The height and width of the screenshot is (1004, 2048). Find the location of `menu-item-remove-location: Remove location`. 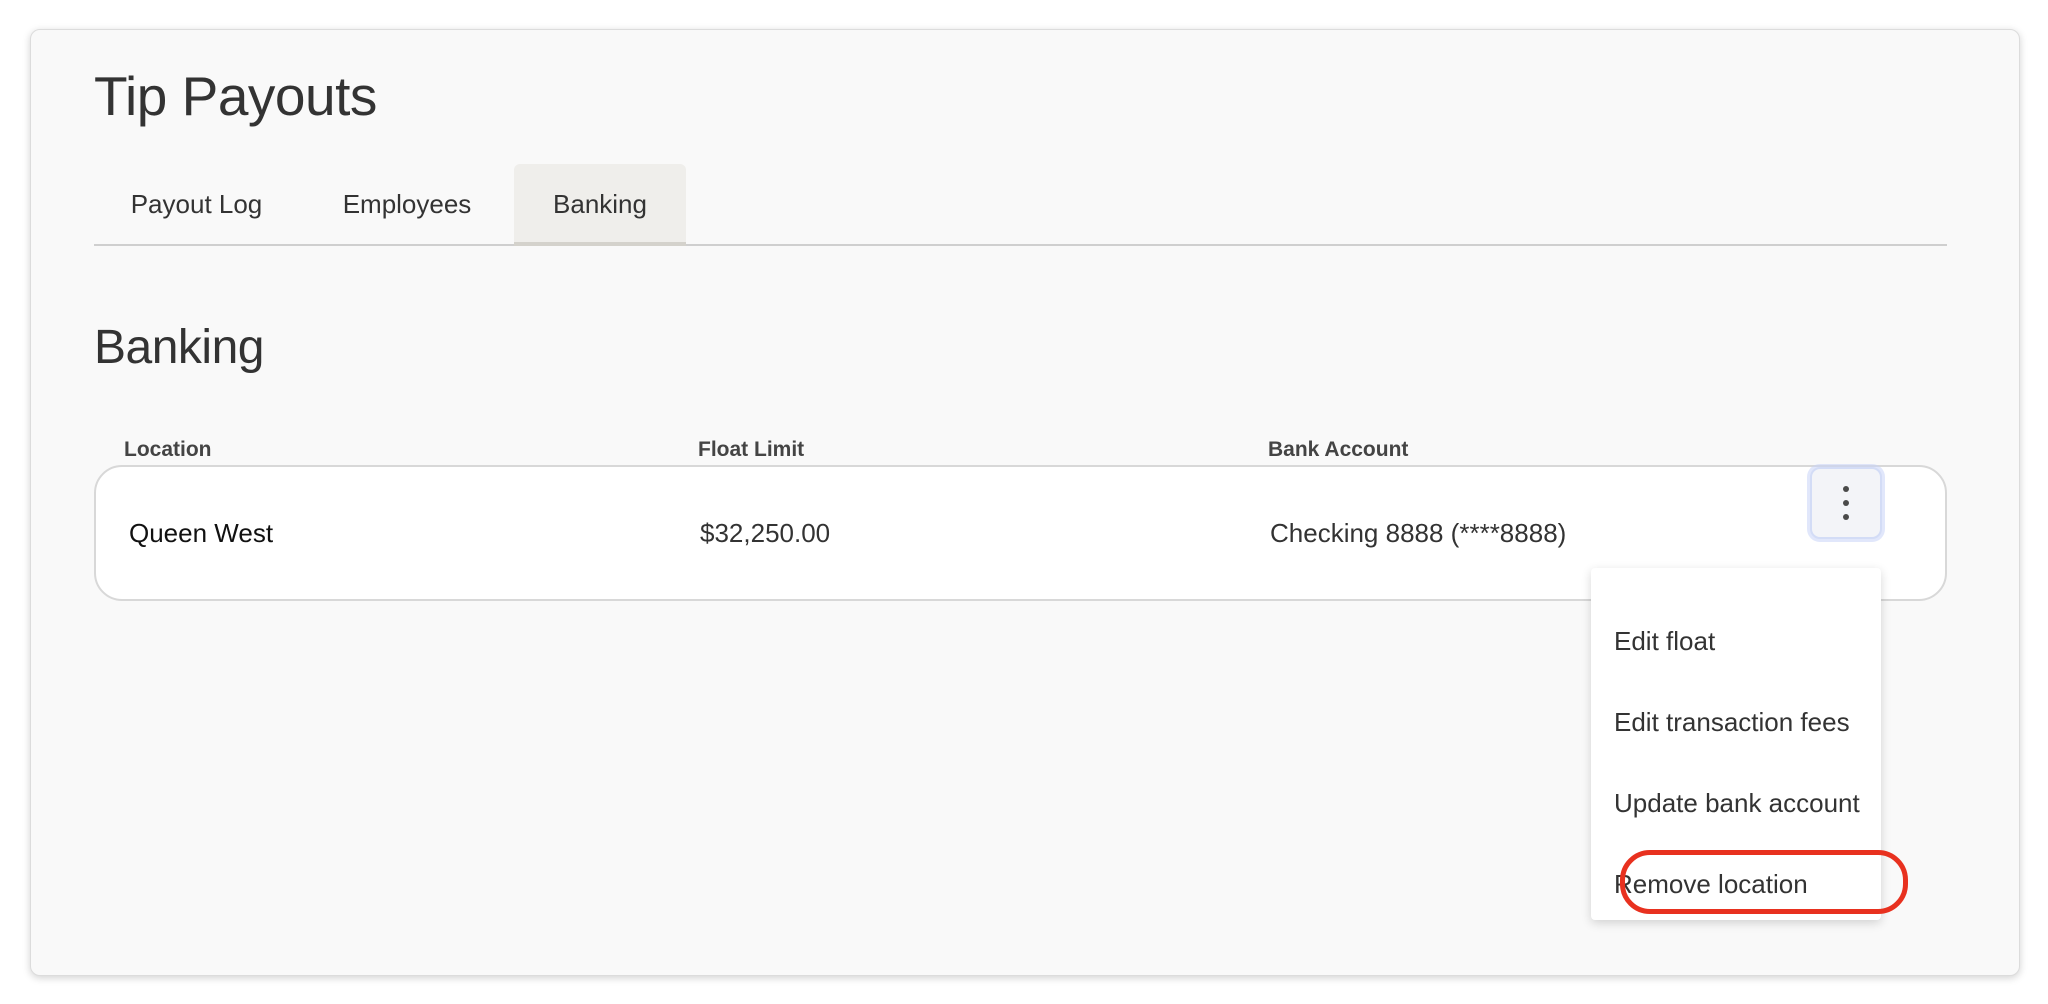

menu-item-remove-location: Remove location is located at coordinates (1736, 884).